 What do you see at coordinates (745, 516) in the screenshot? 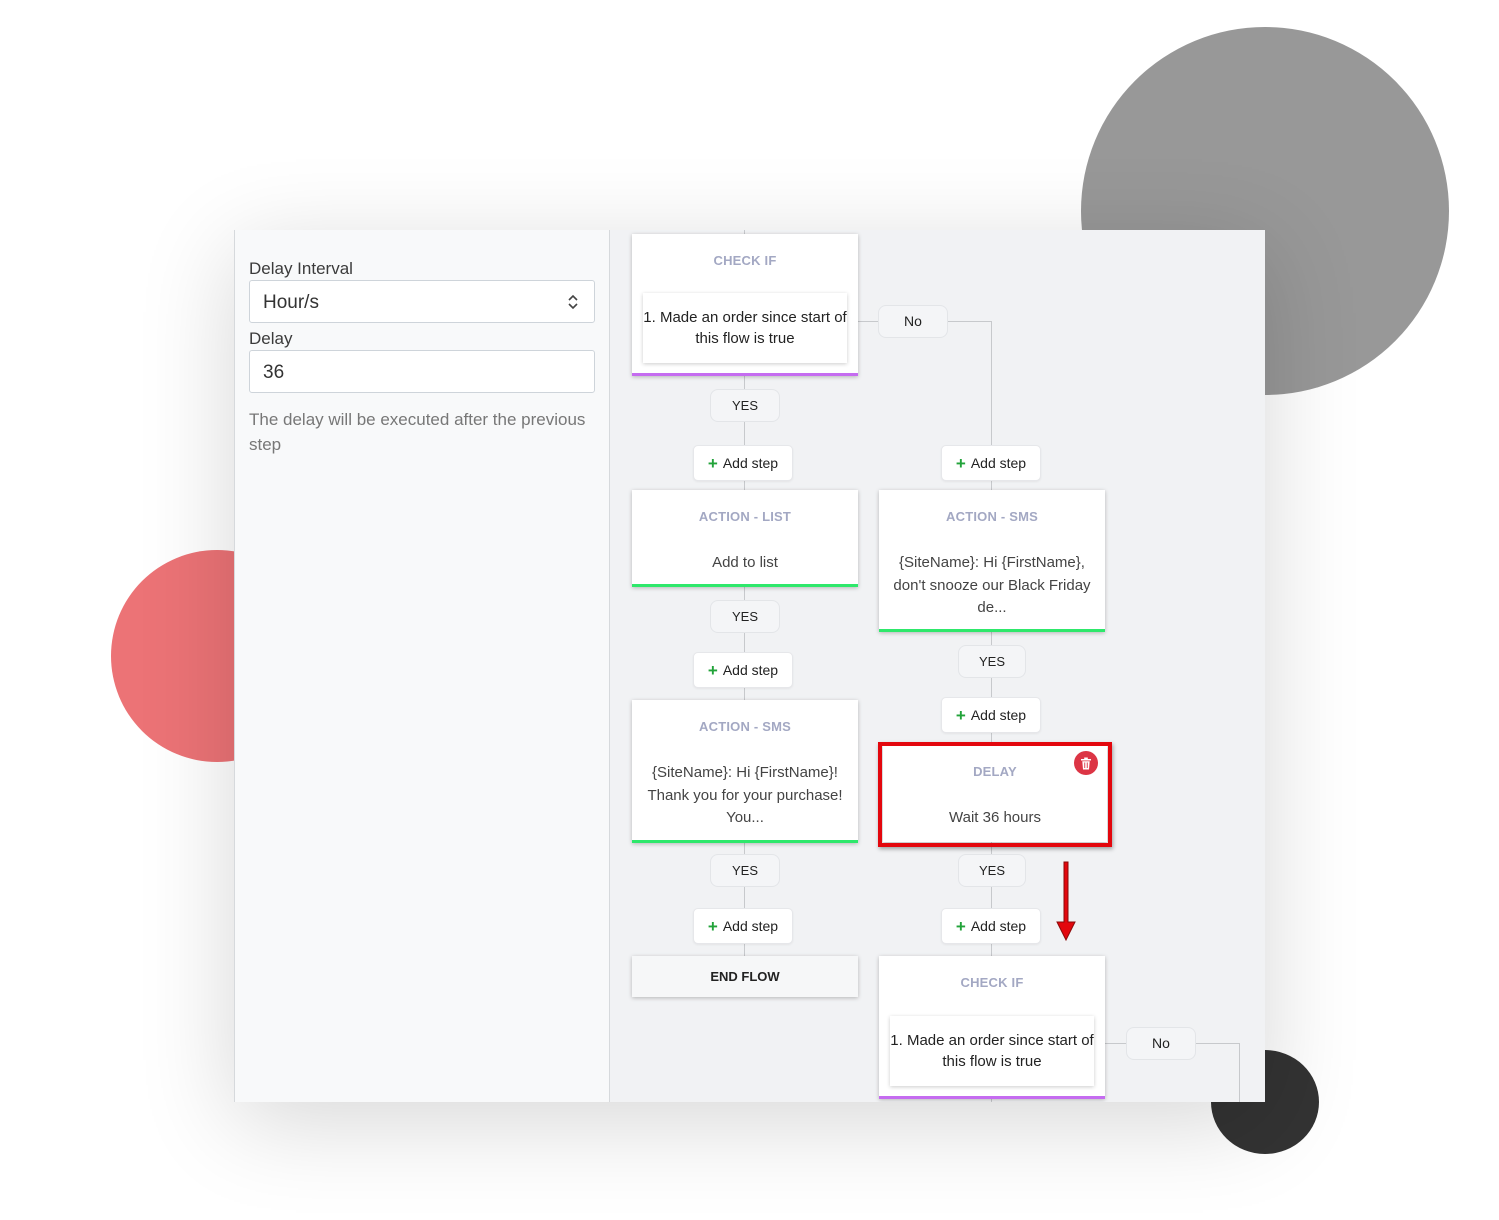
I see `node-type-label: ACTION - LIST` at bounding box center [745, 516].